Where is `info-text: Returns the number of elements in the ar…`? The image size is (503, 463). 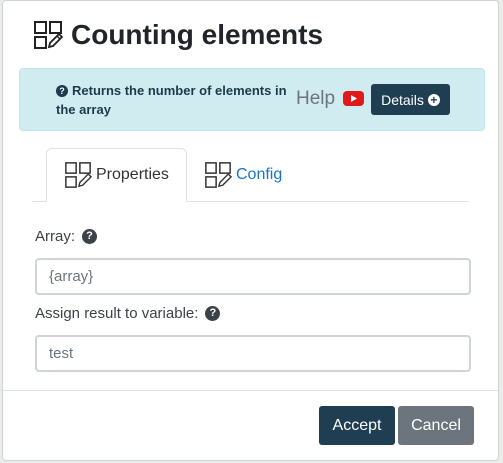
info-text: Returns the number of elements in the ar… is located at coordinates (171, 100).